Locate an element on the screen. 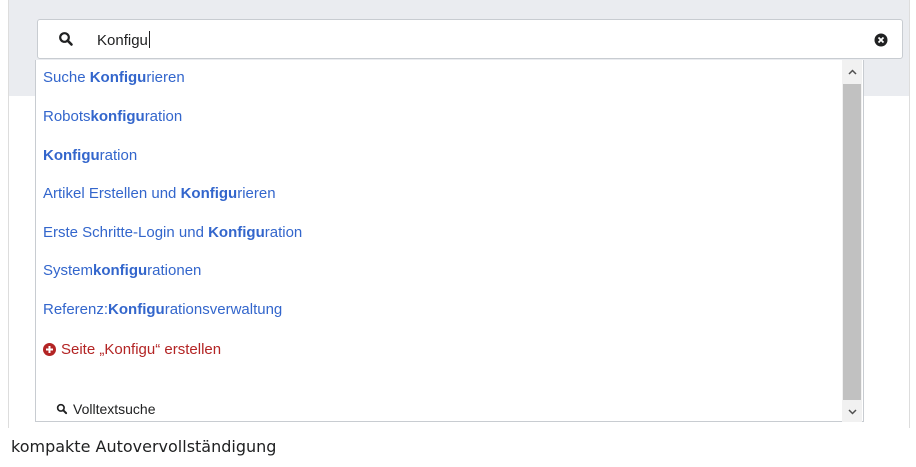 The width and height of the screenshot is (916, 467). scroll-down-arrow-icon is located at coordinates (852, 412).